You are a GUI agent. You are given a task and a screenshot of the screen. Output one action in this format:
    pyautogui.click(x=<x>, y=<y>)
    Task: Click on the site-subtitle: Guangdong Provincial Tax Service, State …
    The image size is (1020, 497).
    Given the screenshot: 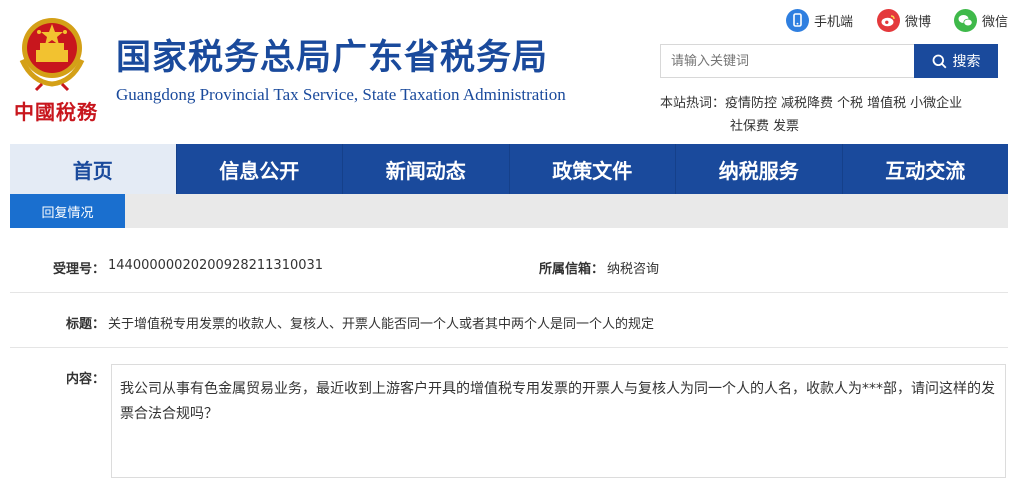 What is the action you would take?
    pyautogui.click(x=341, y=94)
    